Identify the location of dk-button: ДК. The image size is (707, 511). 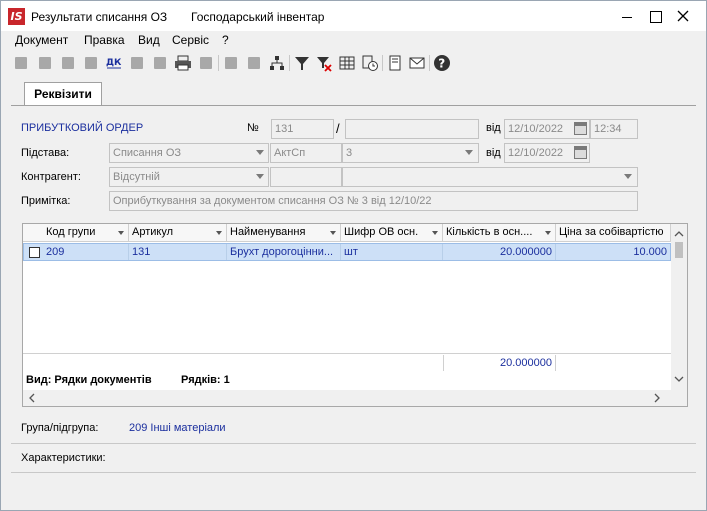
(114, 63).